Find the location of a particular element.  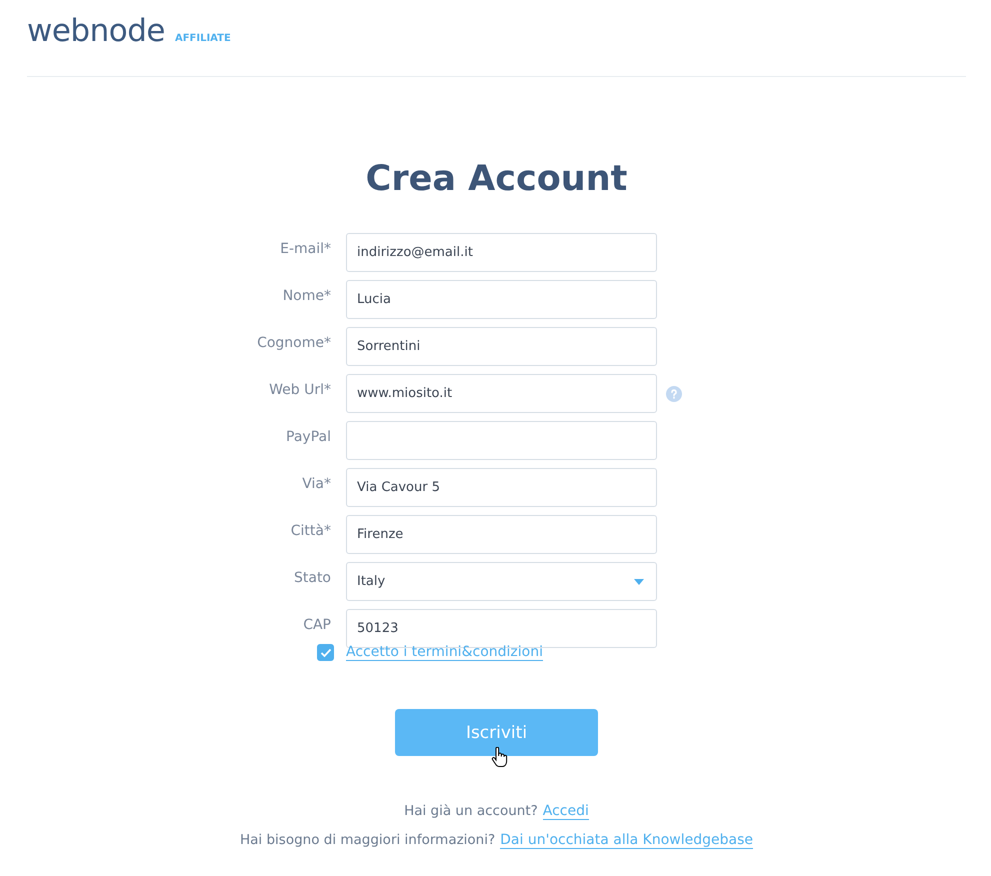

footer-text: Hai bisogno di maggiori informazioni? is located at coordinates (368, 840).